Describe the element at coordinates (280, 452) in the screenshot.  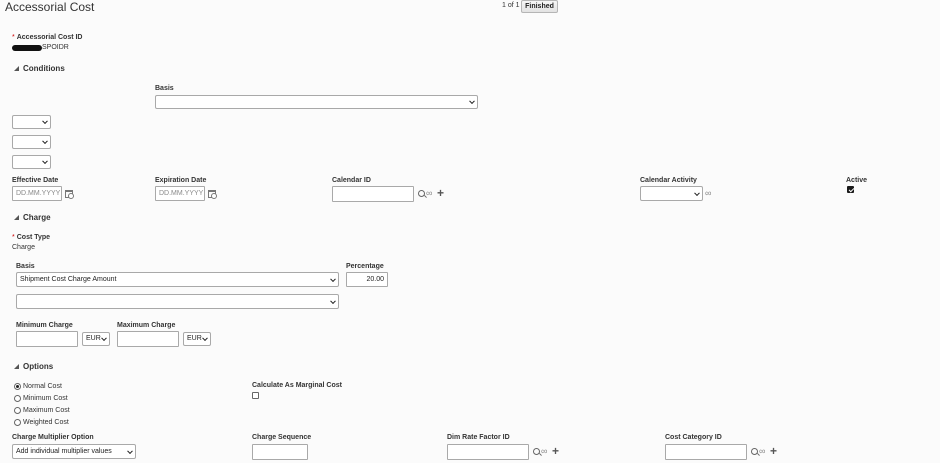
I see `charge-sequence-input` at that location.